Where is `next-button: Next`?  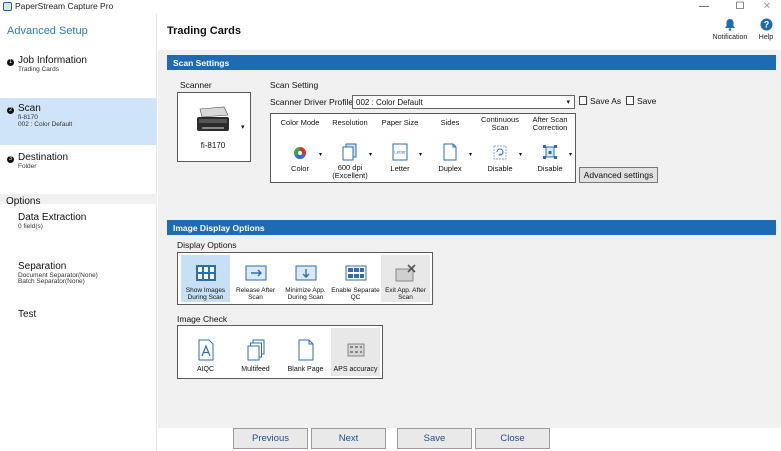
next-button: Next is located at coordinates (348, 438).